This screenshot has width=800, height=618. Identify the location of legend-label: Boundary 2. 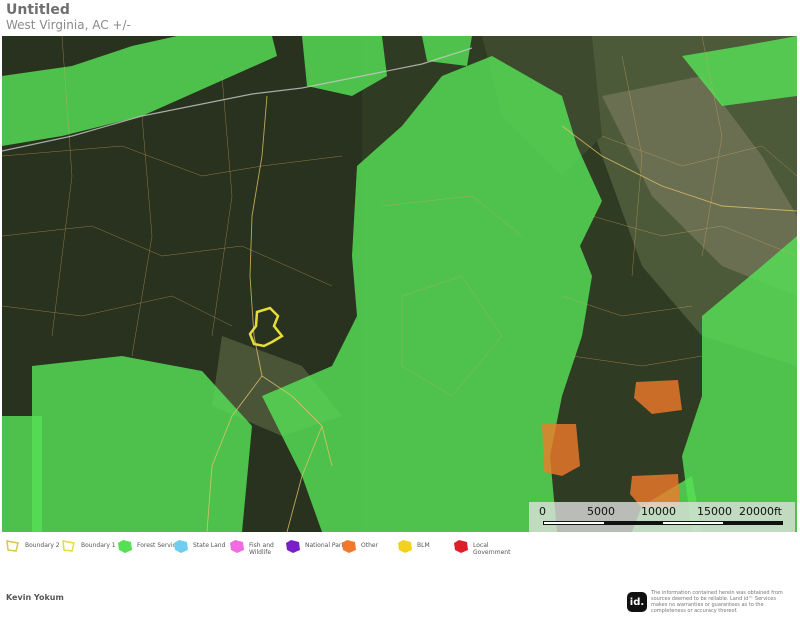
(42, 545).